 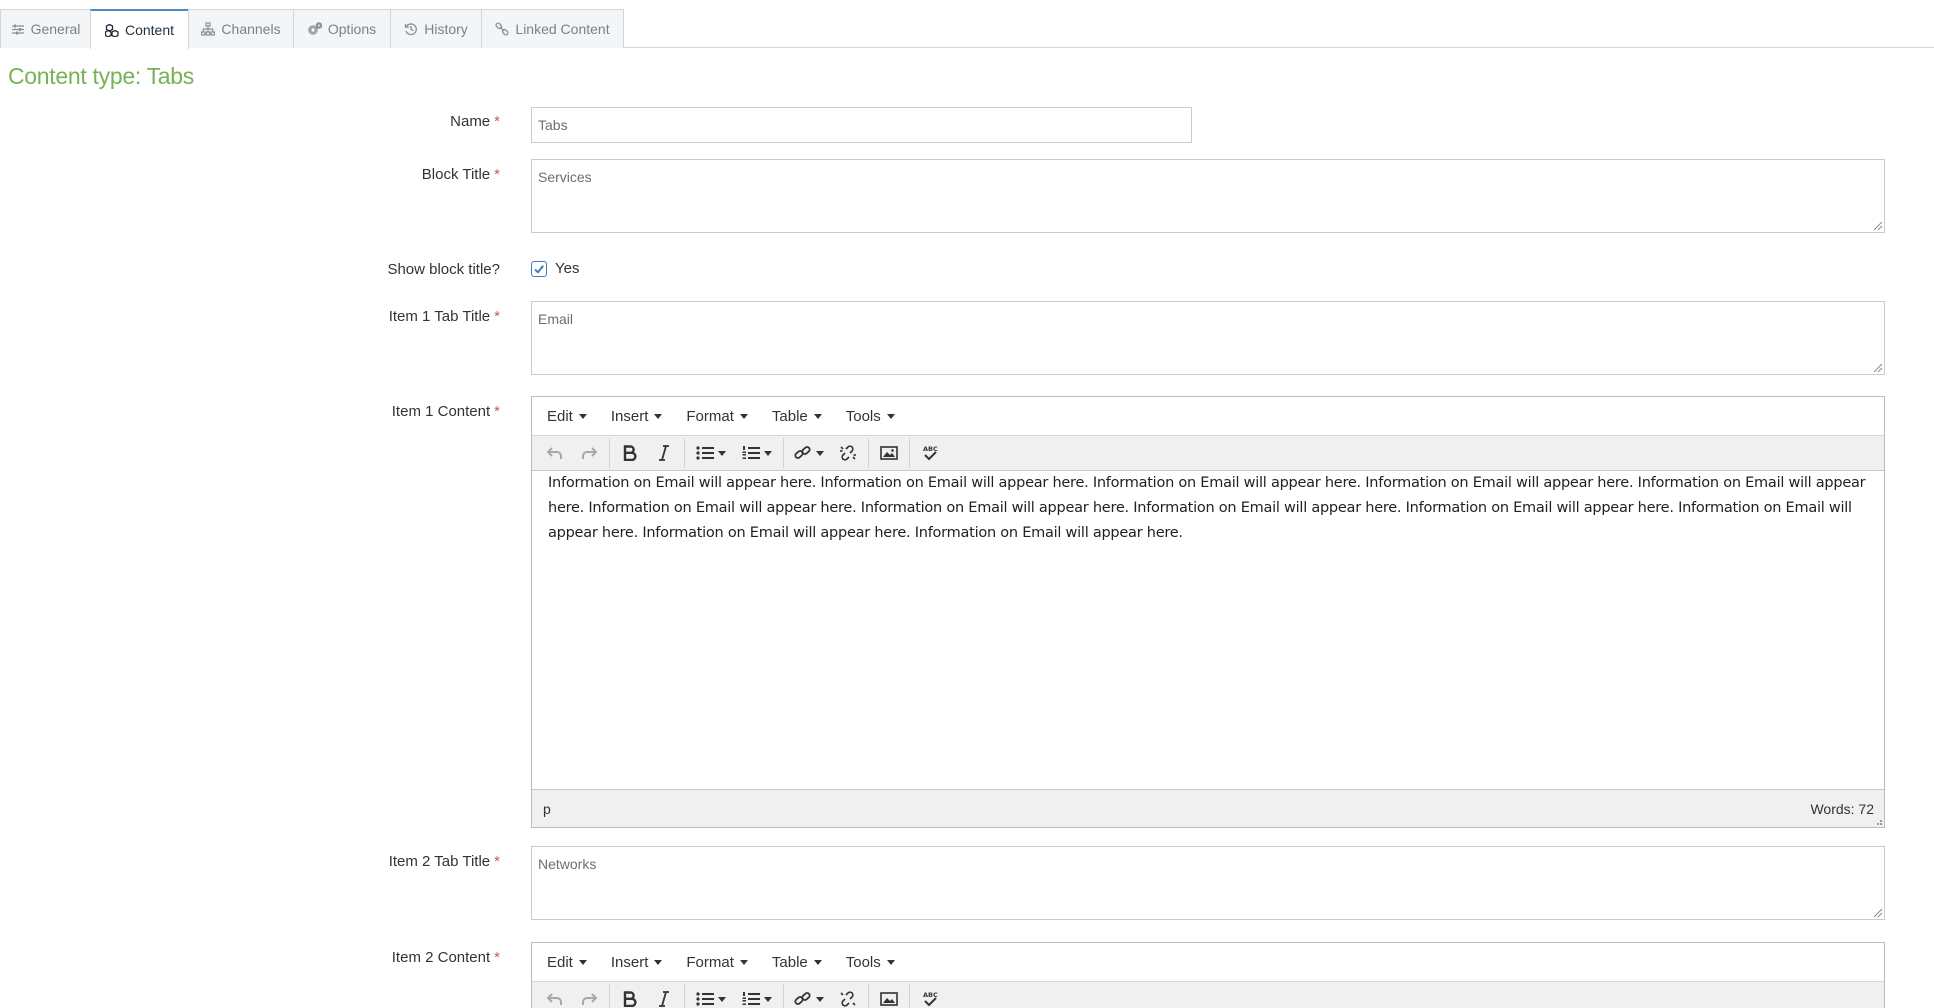 What do you see at coordinates (562, 29) in the screenshot?
I see `tab-label: Linked Content` at bounding box center [562, 29].